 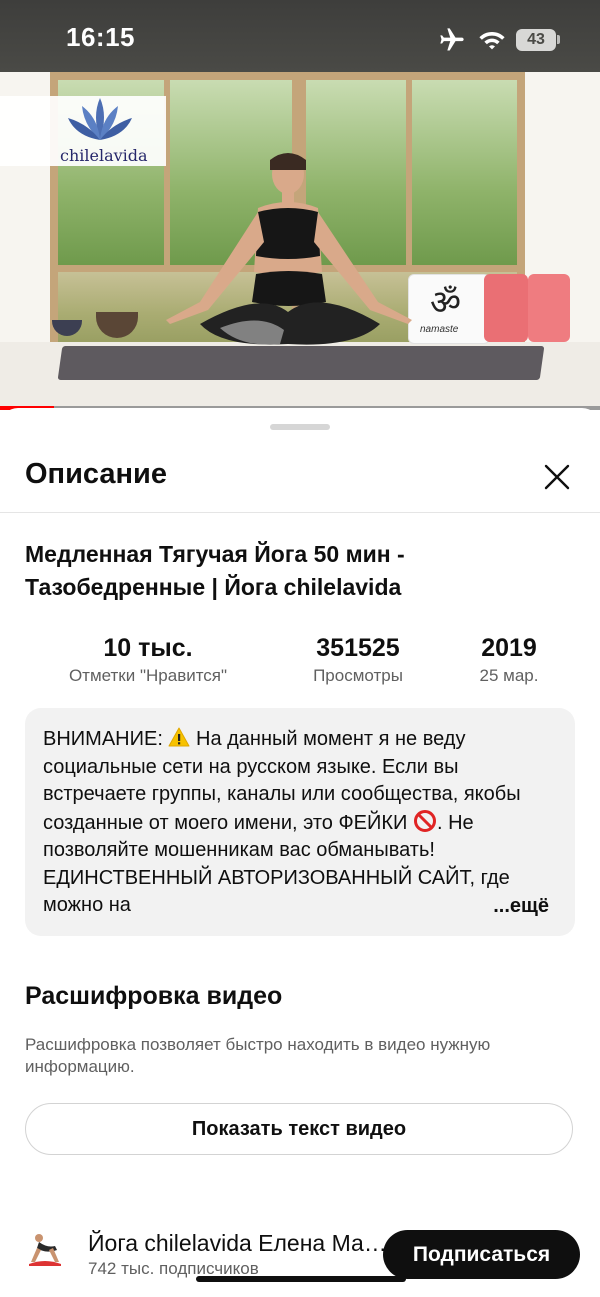 I want to click on svg-text: ॐ, so click(x=445, y=302).